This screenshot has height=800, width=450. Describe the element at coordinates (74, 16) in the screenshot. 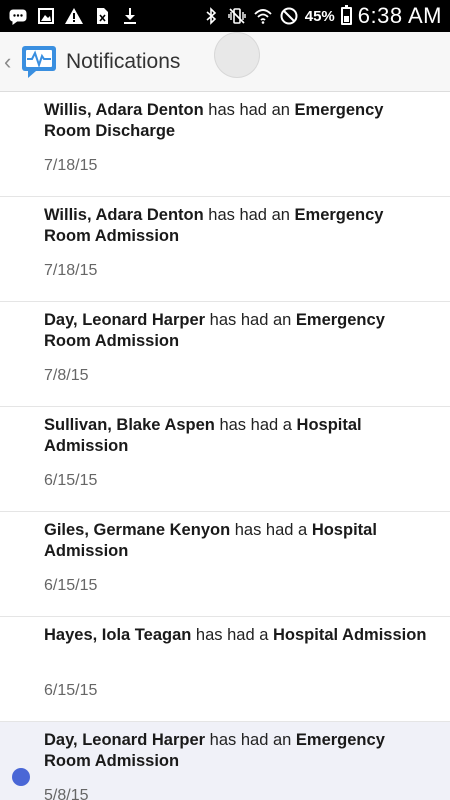

I see `warning-icon` at that location.